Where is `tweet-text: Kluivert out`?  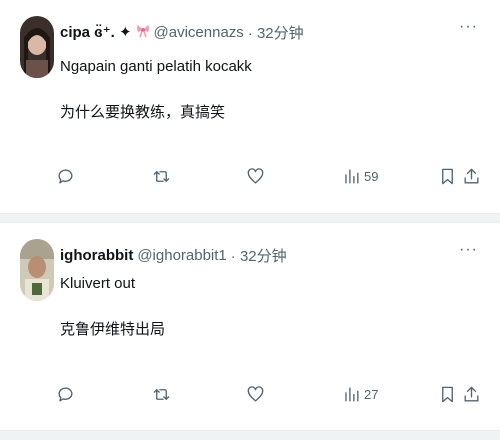 tweet-text: Kluivert out is located at coordinates (98, 283).